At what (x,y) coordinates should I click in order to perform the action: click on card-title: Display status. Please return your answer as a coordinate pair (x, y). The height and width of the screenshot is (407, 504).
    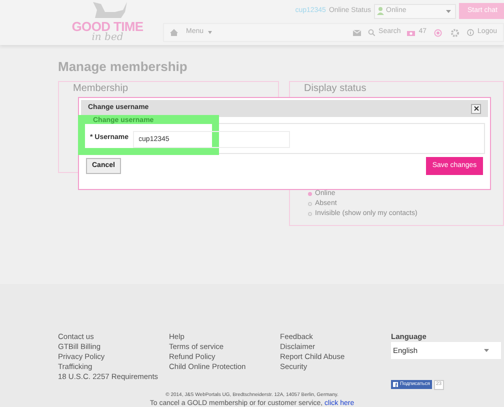
    Looking at the image, I should click on (336, 88).